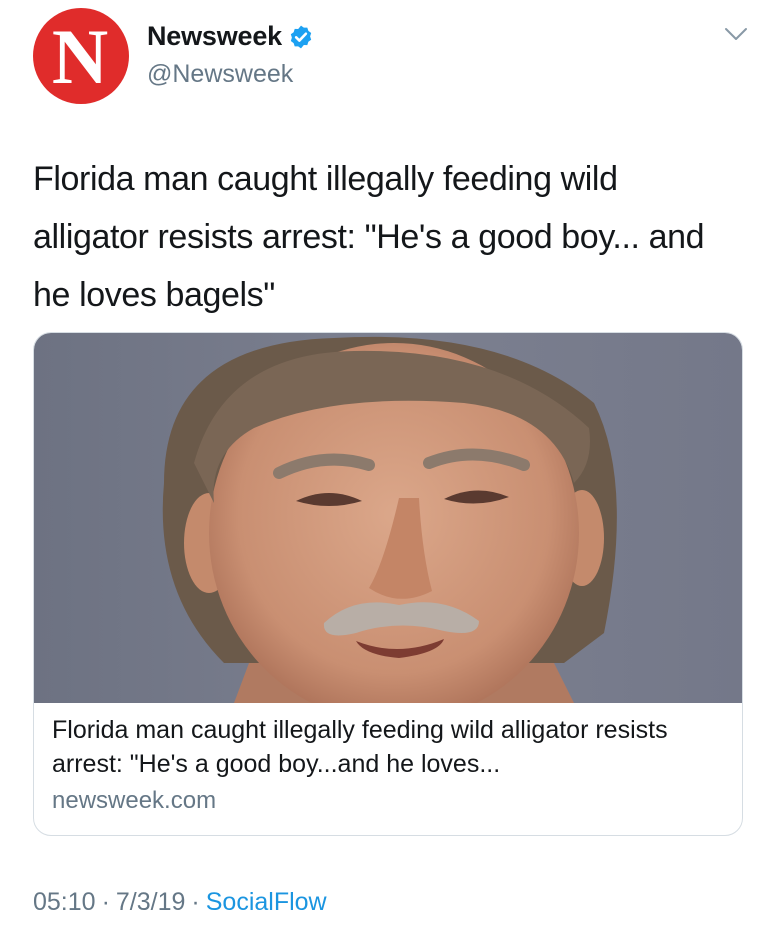  What do you see at coordinates (220, 74) in the screenshot?
I see `handle: @Newsweek` at bounding box center [220, 74].